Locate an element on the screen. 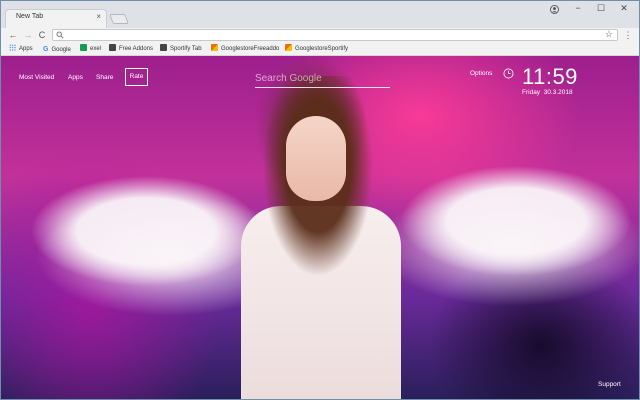 The image size is (640, 400). clock-icon is located at coordinates (508, 73).